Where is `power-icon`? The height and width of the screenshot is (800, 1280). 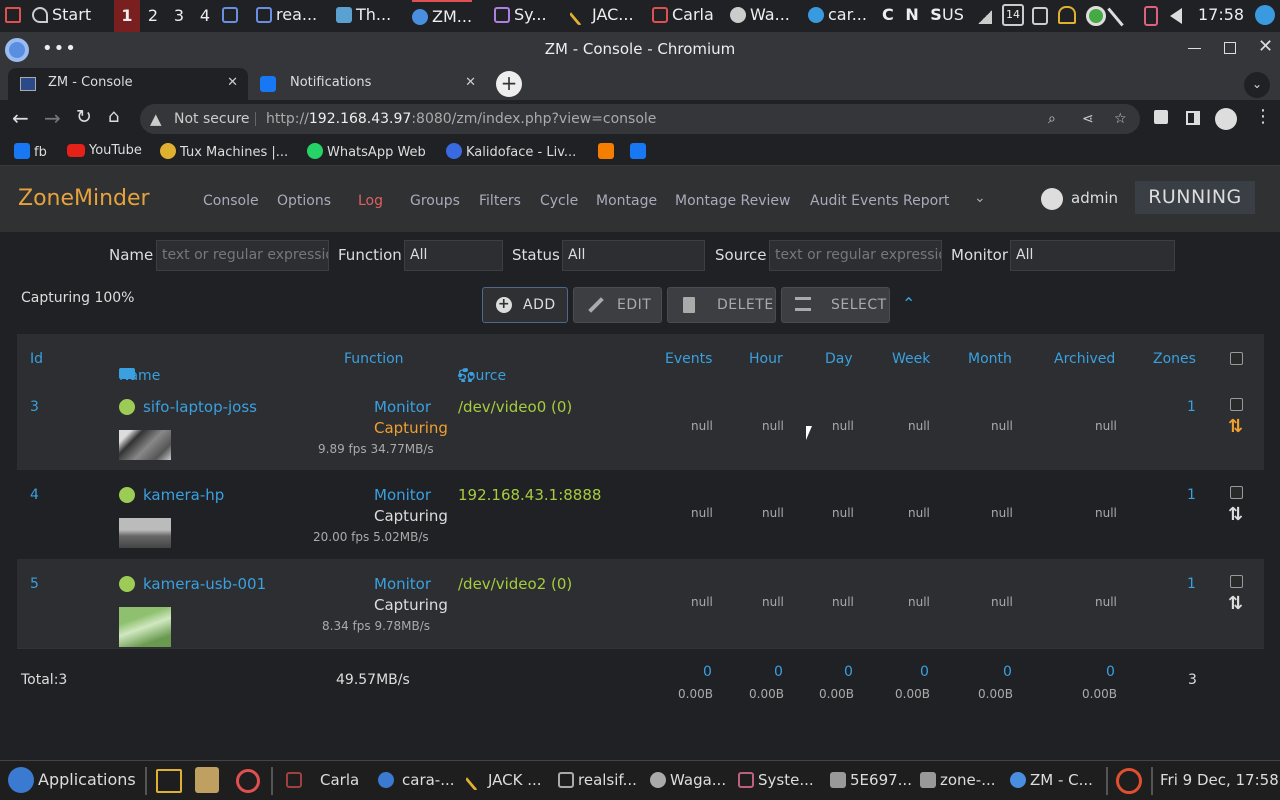
power-icon is located at coordinates (1129, 781).